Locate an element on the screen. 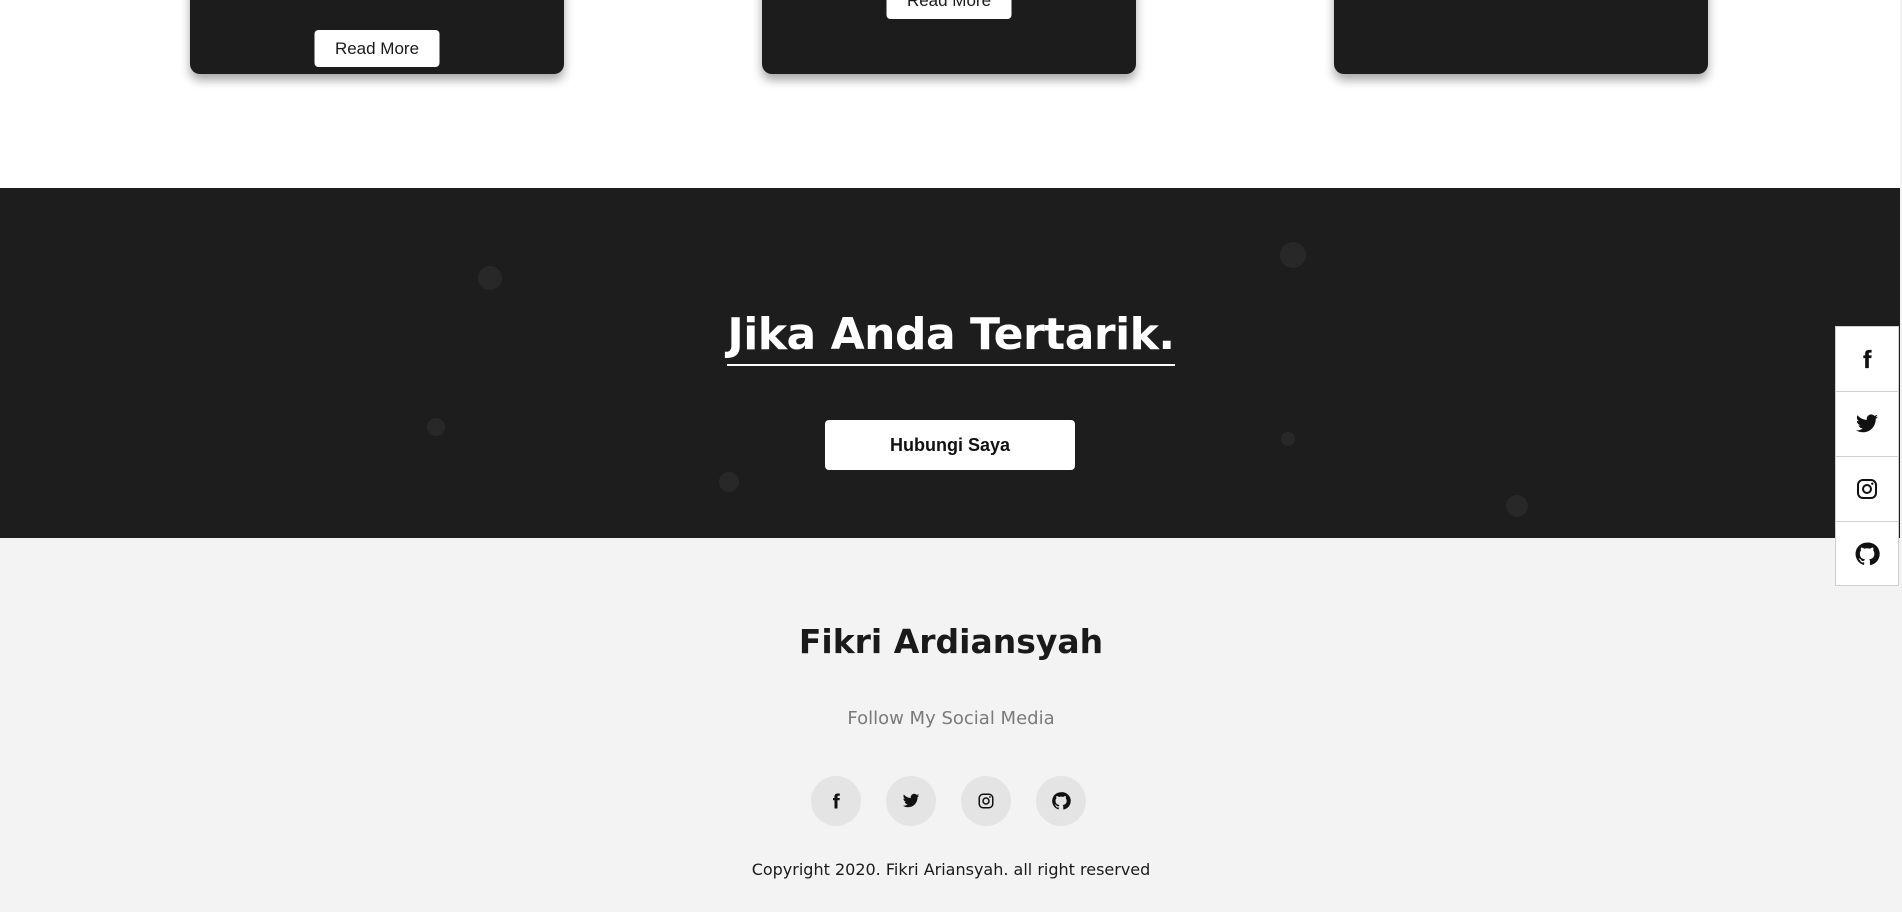 This screenshot has height=912, width=1902. side-instagram-link is located at coordinates (1867, 488).